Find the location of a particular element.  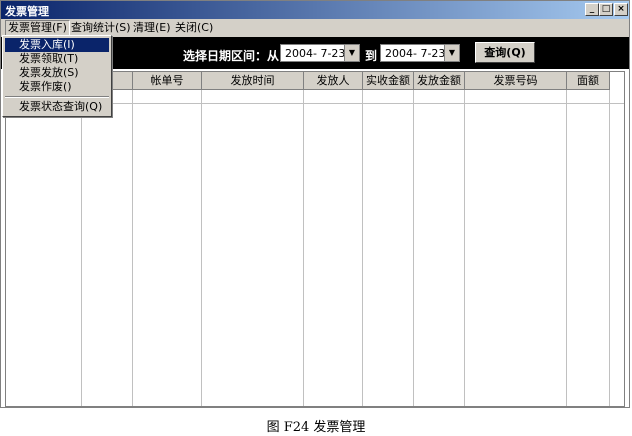

maximize-button: □ is located at coordinates (606, 9).